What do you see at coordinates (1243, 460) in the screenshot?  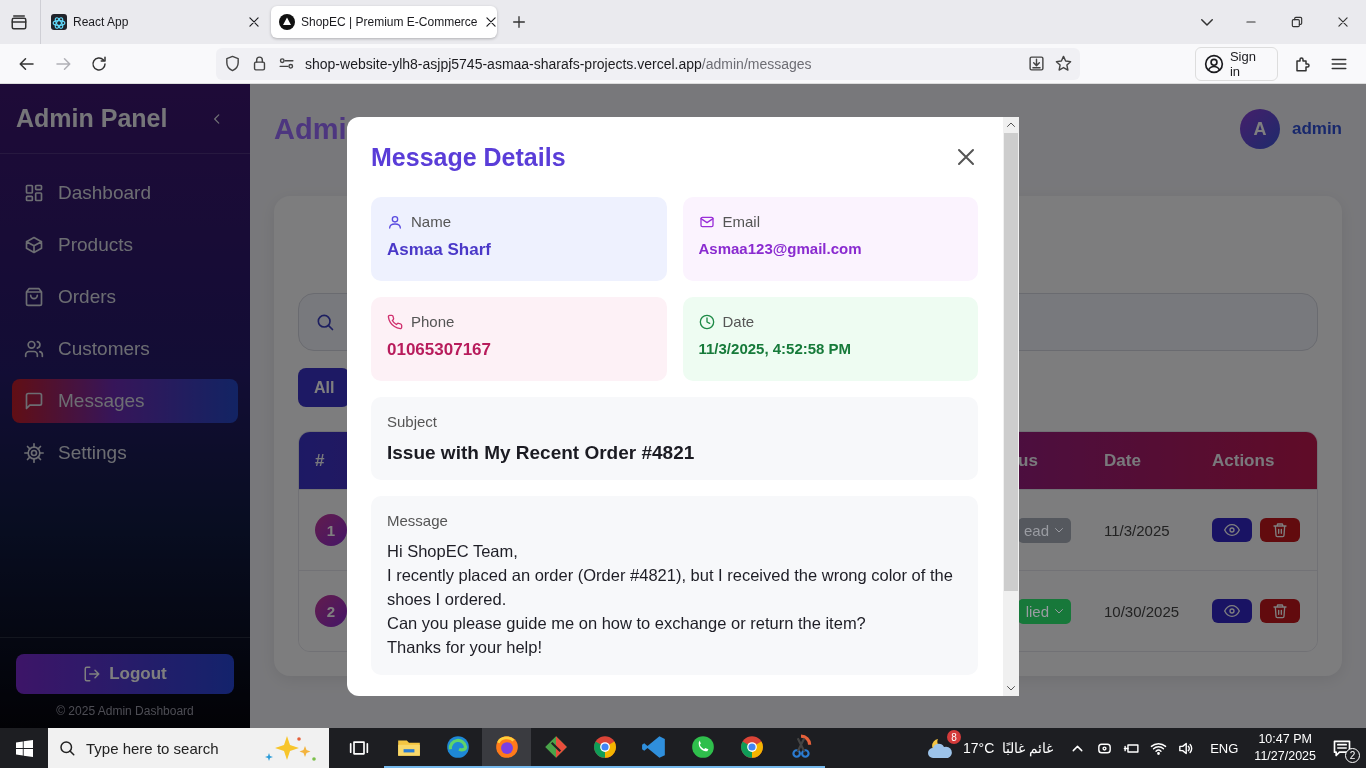 I see `column-header: Actions` at bounding box center [1243, 460].